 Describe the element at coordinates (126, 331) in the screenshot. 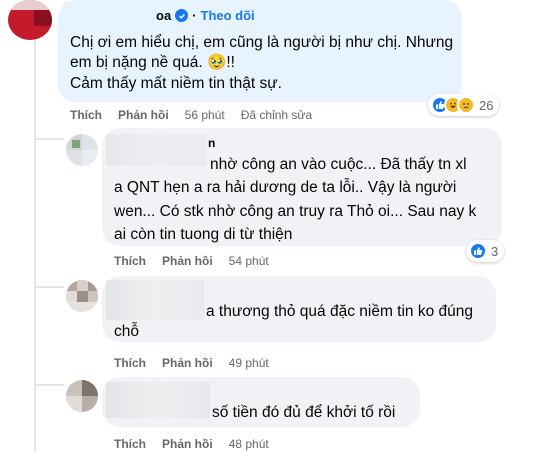

I see `reply-line: chỗ` at that location.